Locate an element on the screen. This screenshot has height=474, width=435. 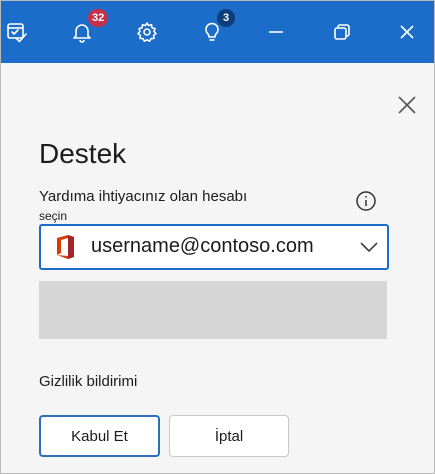
notifications-count-badge: 32 is located at coordinates (98, 18).